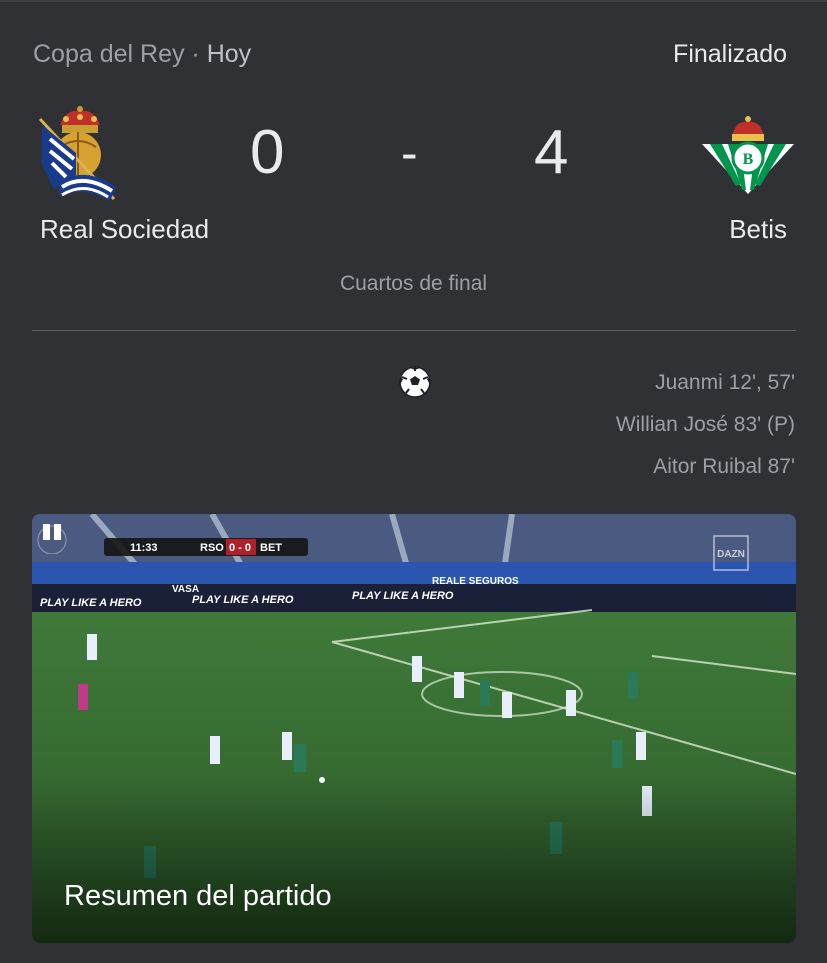  Describe the element at coordinates (52, 534) in the screenshot. I see `pause-icon` at that location.